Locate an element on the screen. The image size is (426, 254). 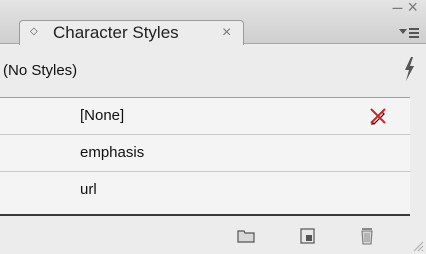
style-label: emphasis is located at coordinates (112, 152).